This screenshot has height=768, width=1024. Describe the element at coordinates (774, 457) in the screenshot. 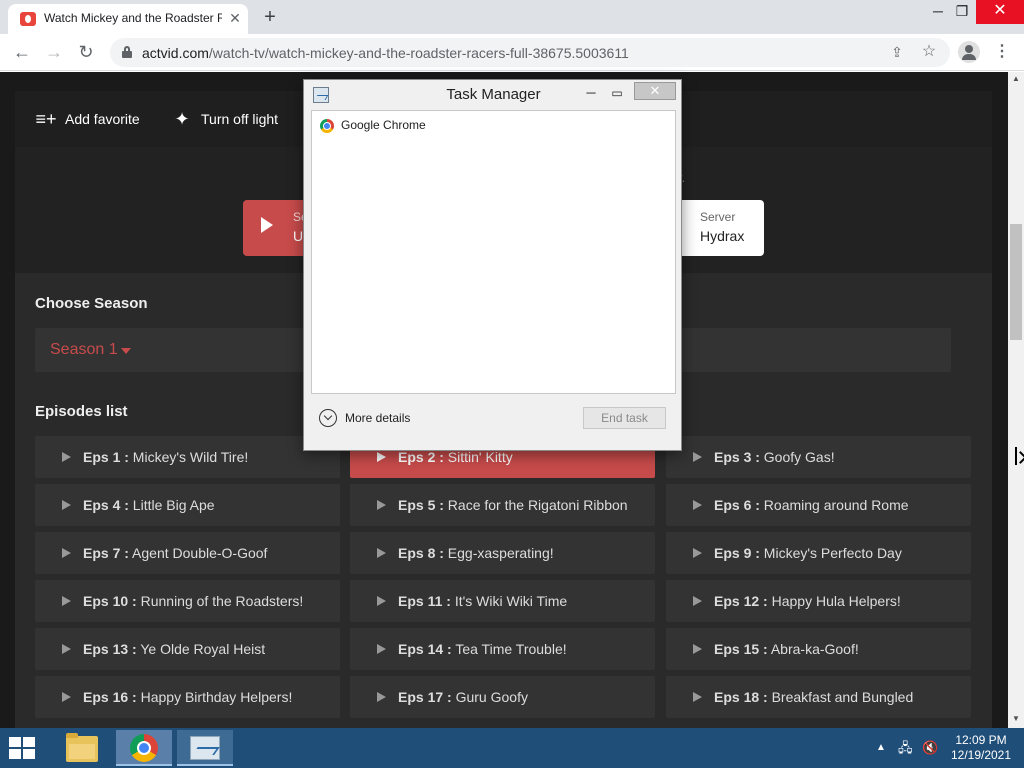

I see `episode-label: Eps 3 : Goofy Gas!` at that location.